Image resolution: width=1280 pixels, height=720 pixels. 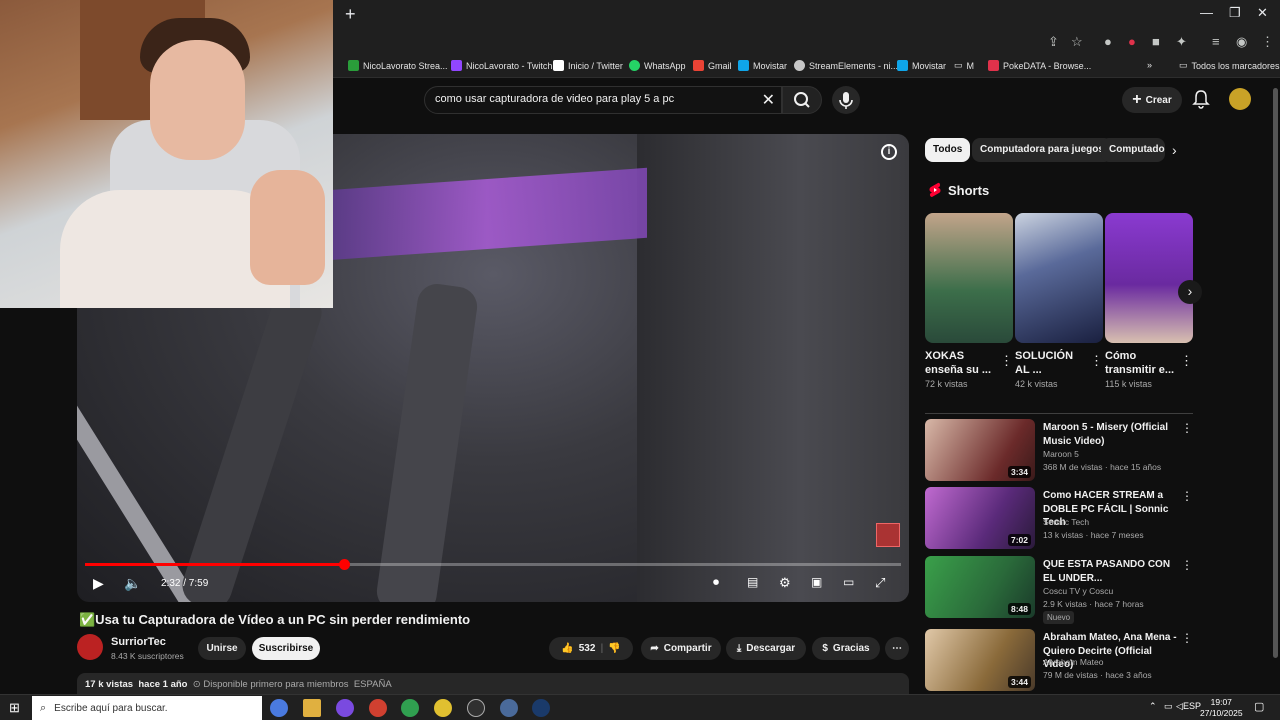 What do you see at coordinates (1108, 41) in the screenshot?
I see `extension-icon: ●` at bounding box center [1108, 41].